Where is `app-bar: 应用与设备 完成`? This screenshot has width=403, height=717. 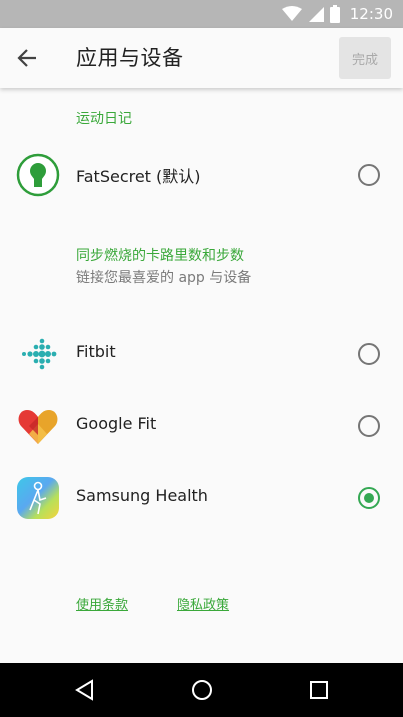
app-bar: 应用与设备 完成 is located at coordinates (201, 58).